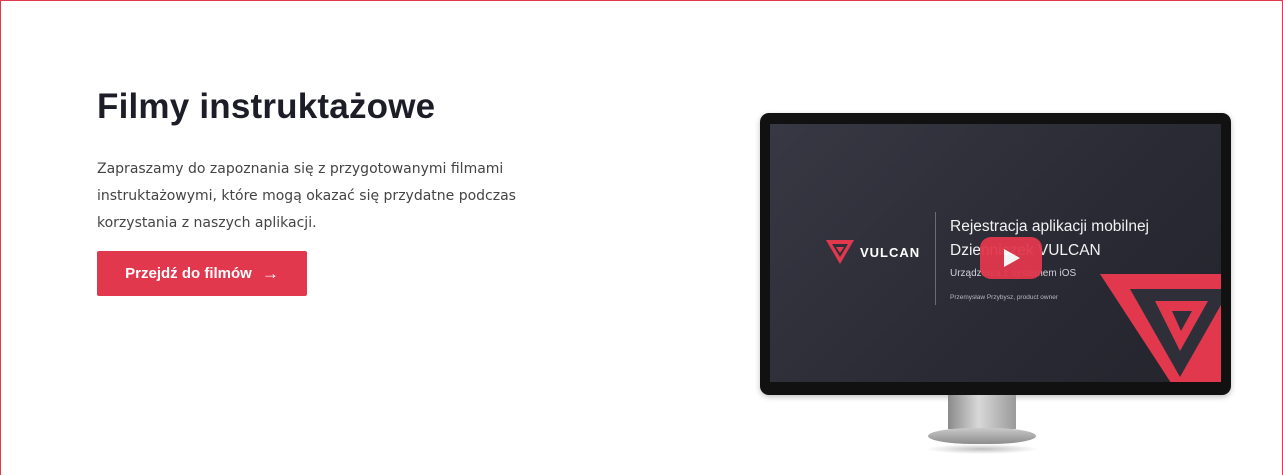 This screenshot has height=475, width=1283. Describe the element at coordinates (890, 252) in the screenshot. I see `vulcan-logo-text: VULCAN` at that location.